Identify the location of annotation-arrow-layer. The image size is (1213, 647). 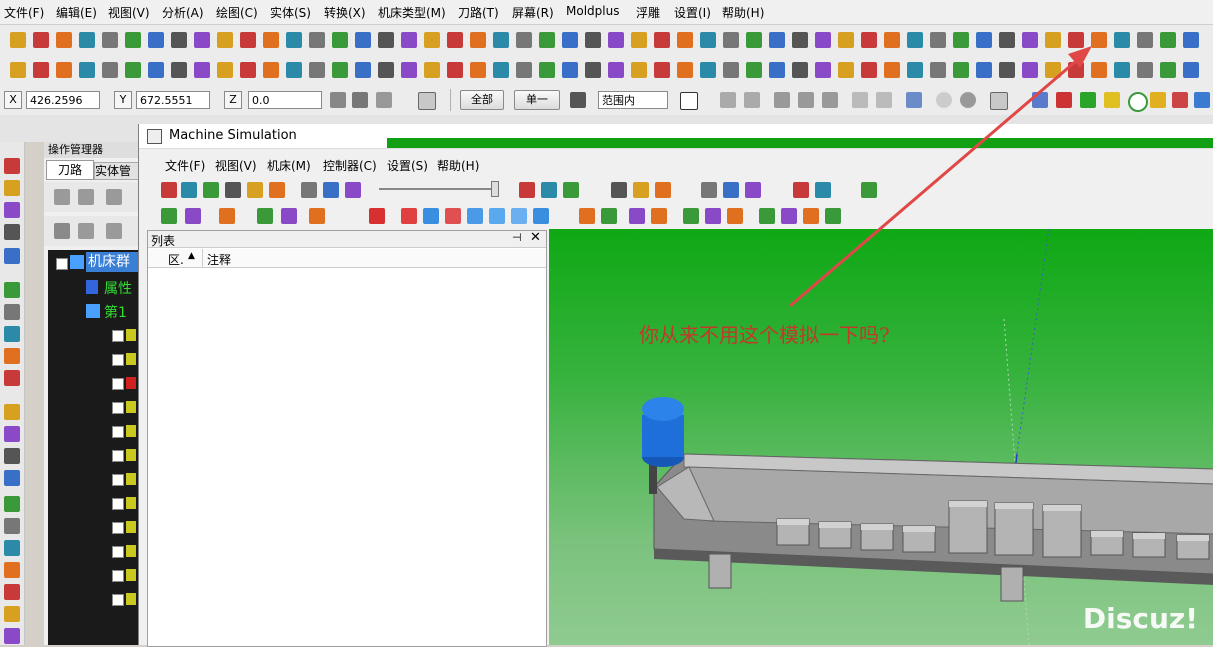
(940, 177).